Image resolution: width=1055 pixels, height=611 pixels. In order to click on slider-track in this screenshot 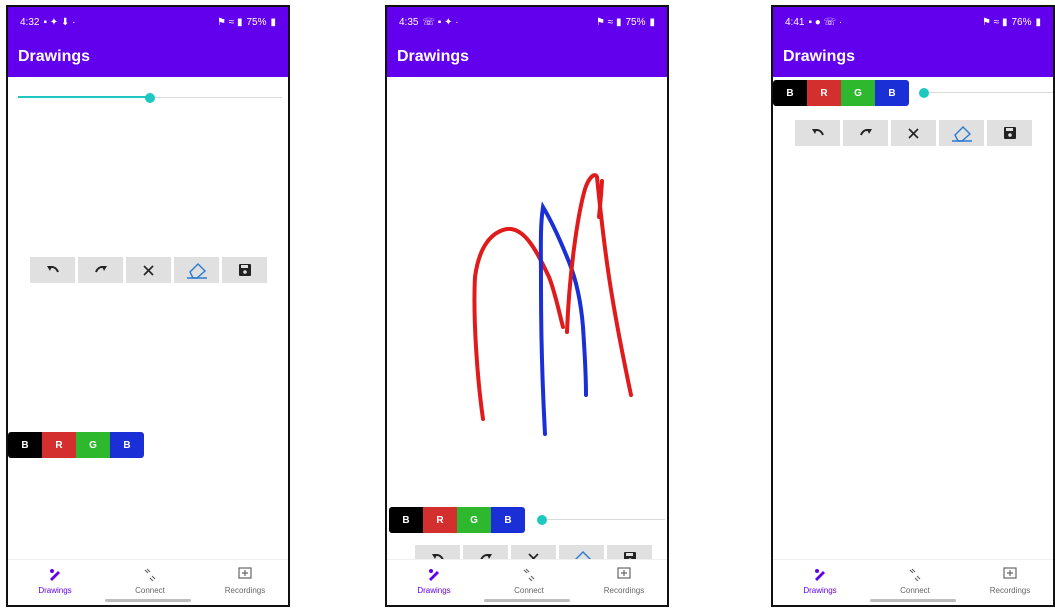, I will do `click(986, 92)`.